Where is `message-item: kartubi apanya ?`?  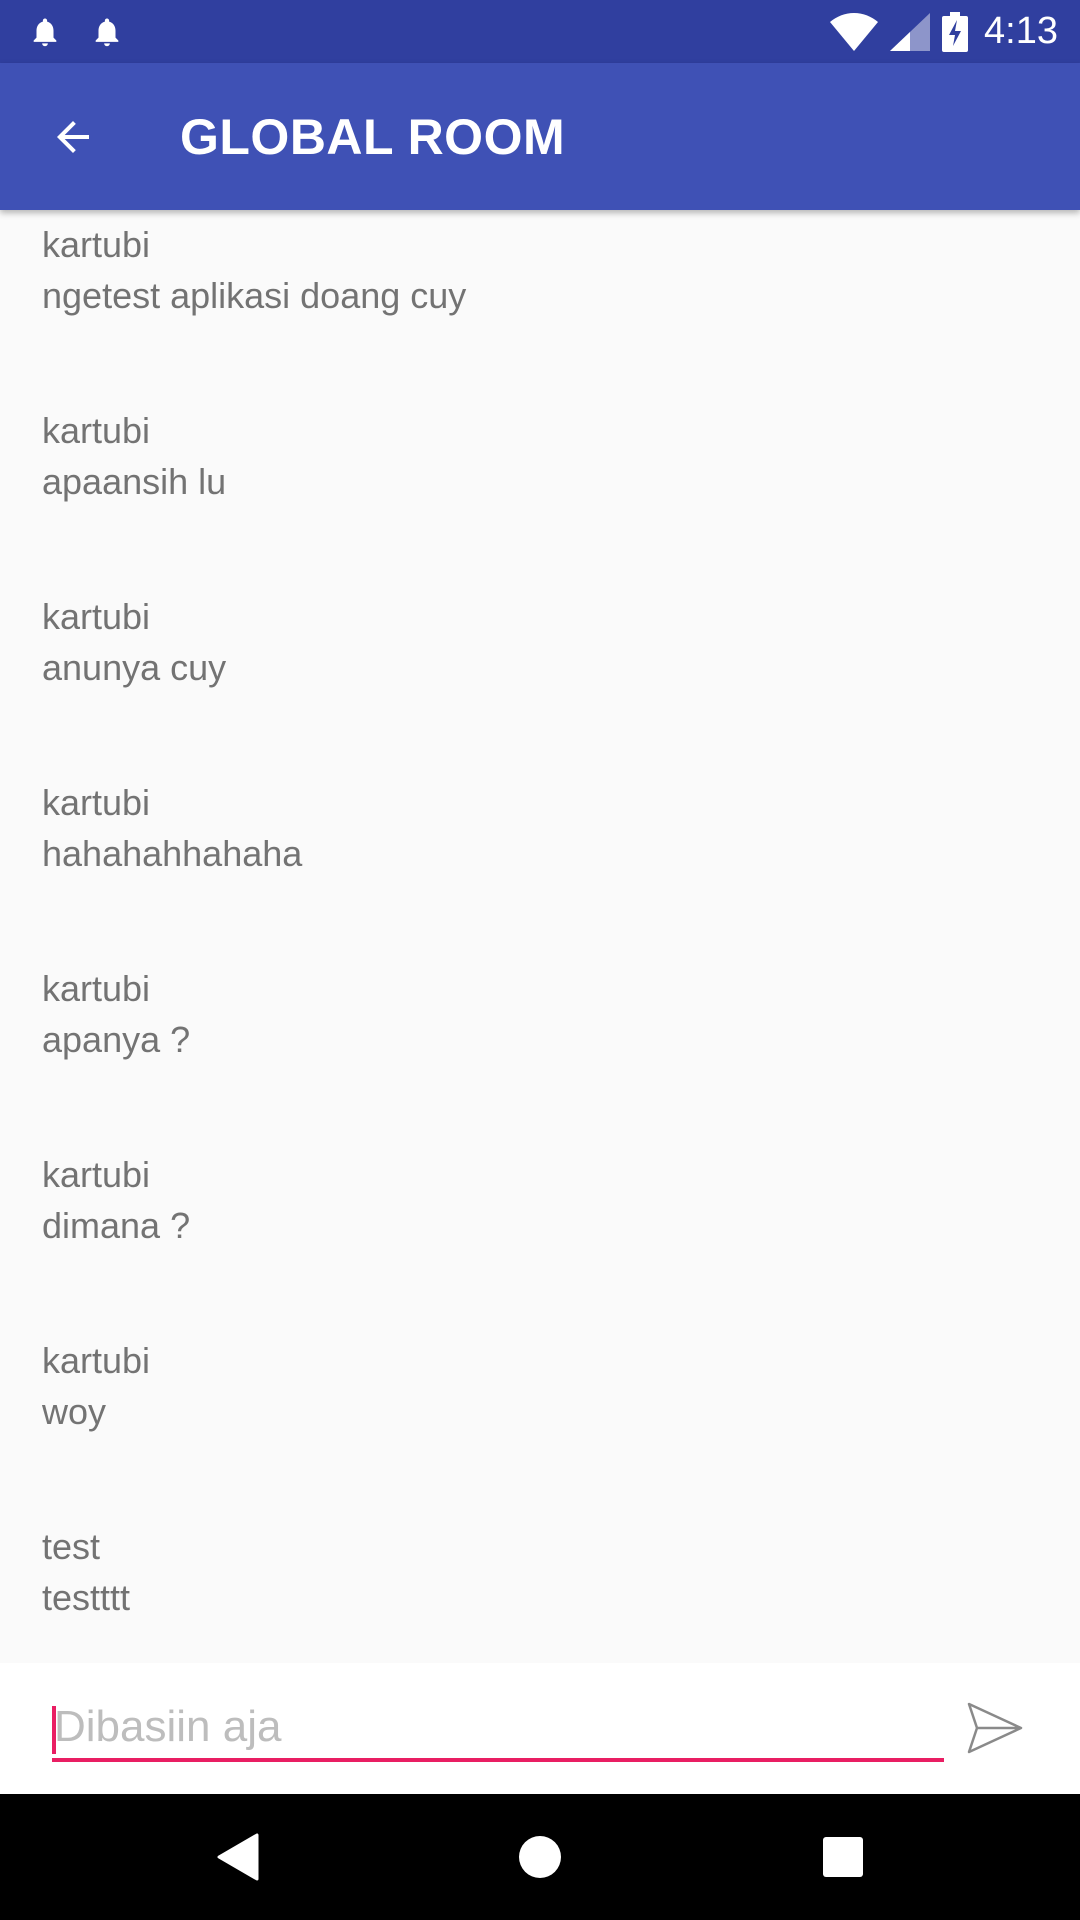
message-item: kartubi apanya ? is located at coordinates (542, 1023).